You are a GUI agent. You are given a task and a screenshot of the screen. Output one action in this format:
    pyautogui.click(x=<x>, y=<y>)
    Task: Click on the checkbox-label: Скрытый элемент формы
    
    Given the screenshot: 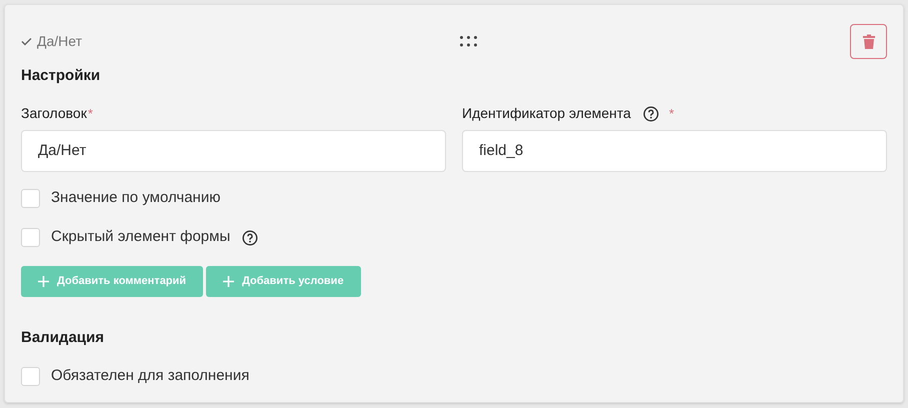 What is the action you would take?
    pyautogui.click(x=140, y=237)
    